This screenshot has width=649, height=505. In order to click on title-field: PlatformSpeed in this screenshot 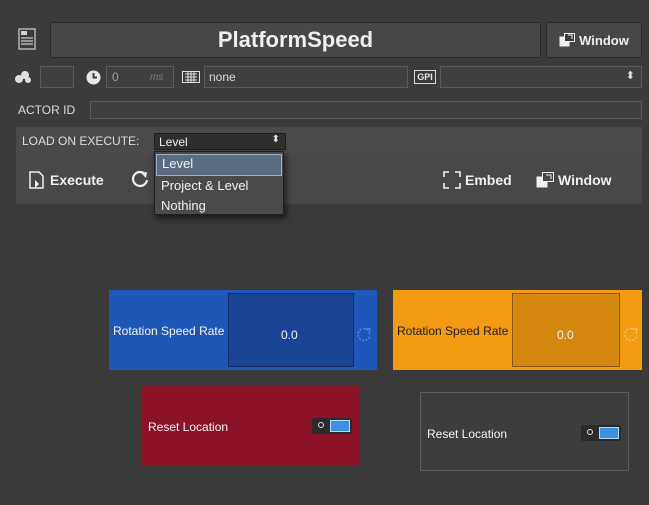, I will do `click(295, 40)`.